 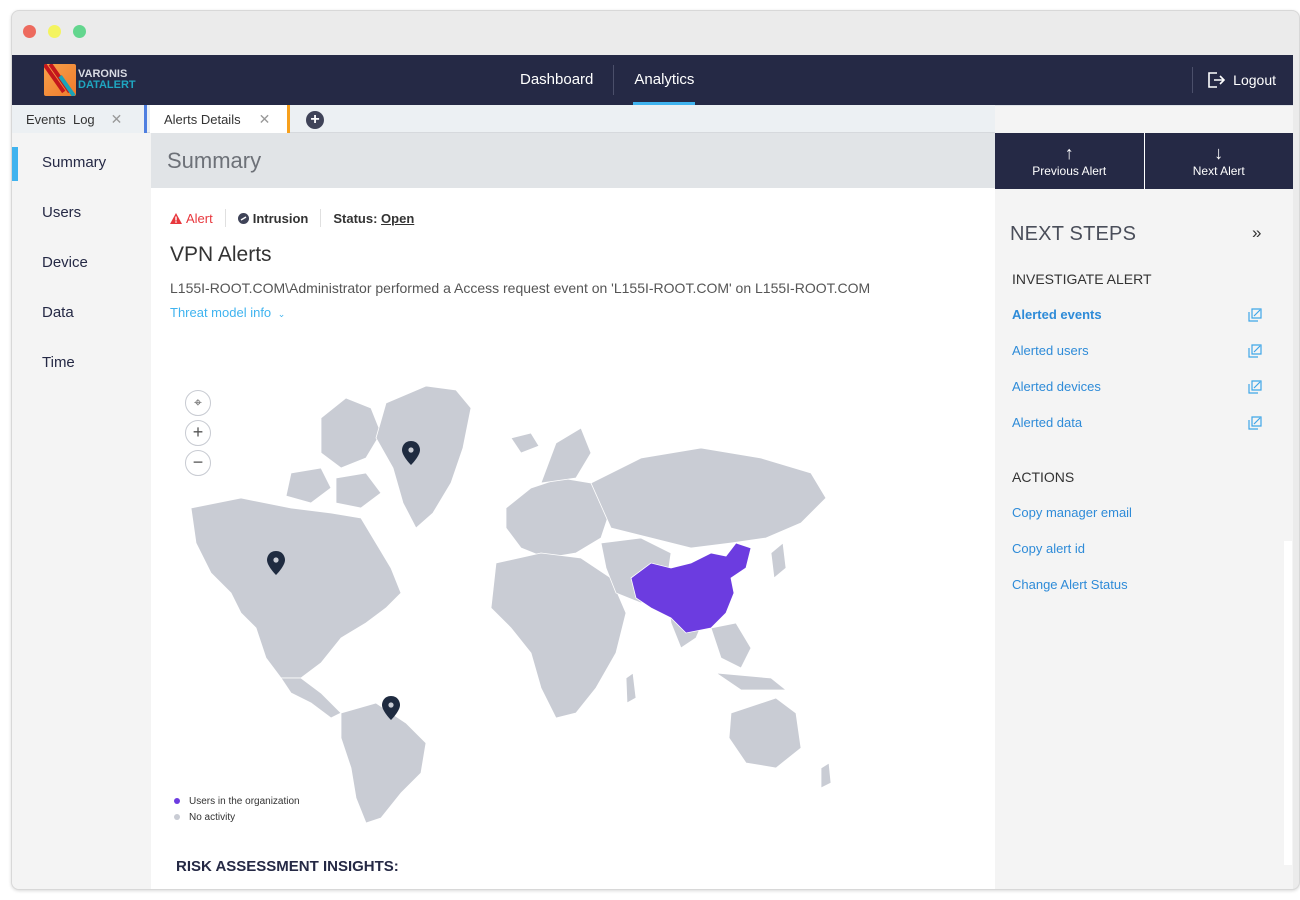 I want to click on map-region-iceland, so click(x=525, y=443).